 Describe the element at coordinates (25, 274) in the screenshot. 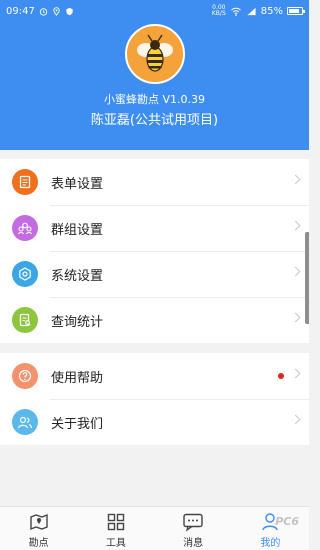

I see `settings-icon` at that location.